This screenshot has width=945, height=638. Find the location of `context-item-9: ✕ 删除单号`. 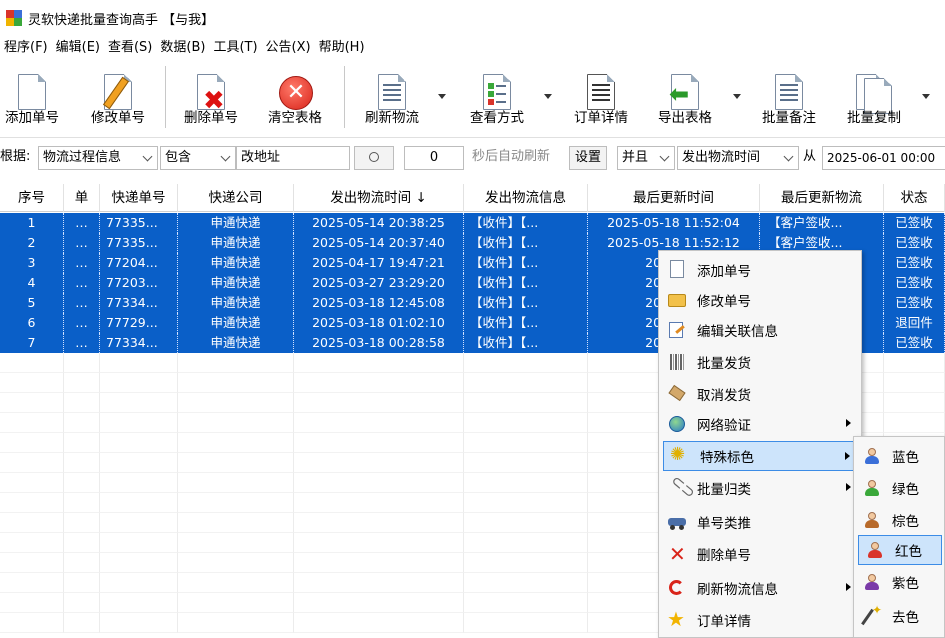

context-item-9: ✕ 删除单号 is located at coordinates (760, 554).